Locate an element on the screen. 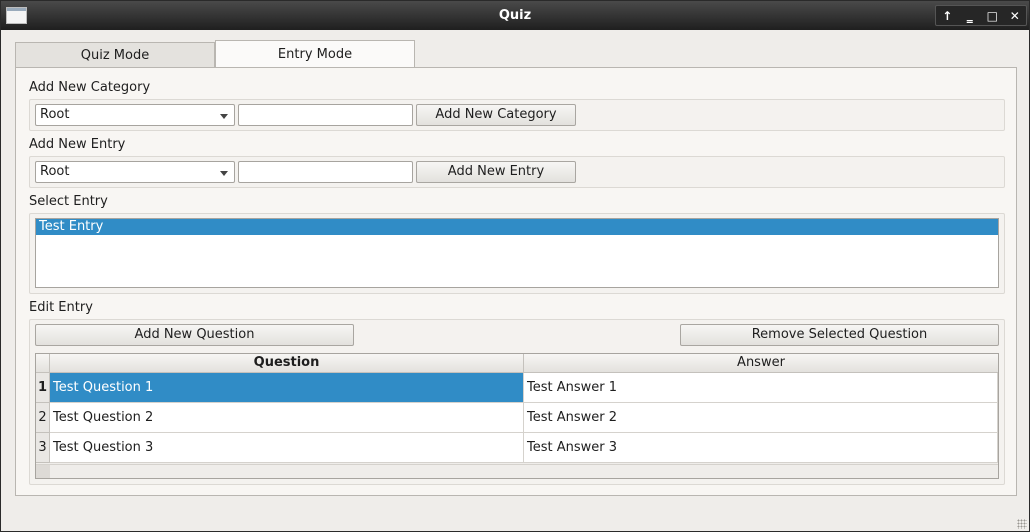 The image size is (1030, 532). entry-list: Test Entry is located at coordinates (517, 253).